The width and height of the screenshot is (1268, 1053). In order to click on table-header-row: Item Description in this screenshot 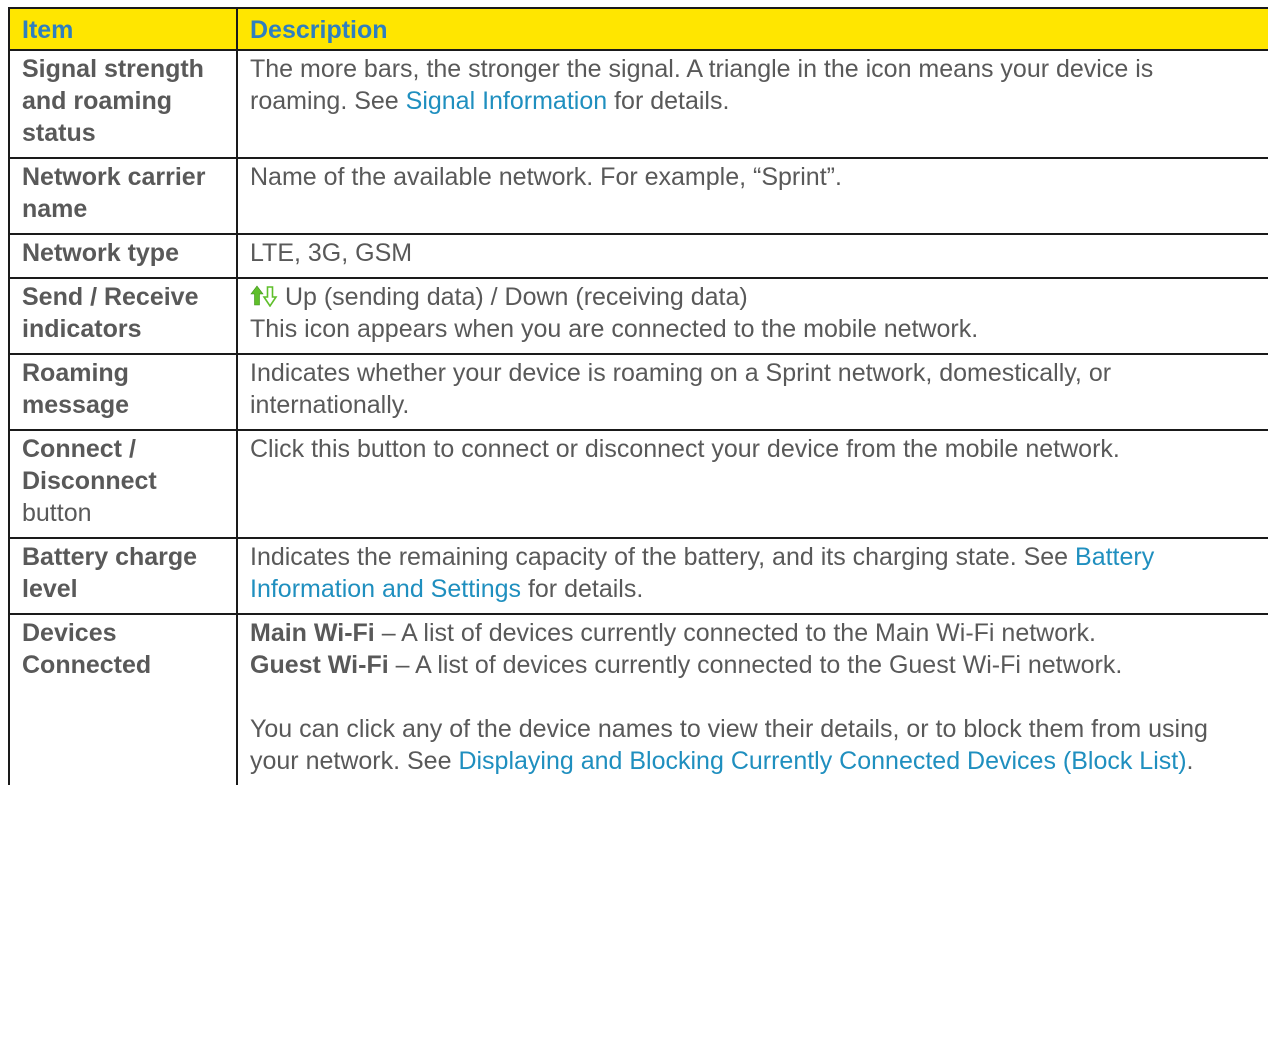, I will do `click(638, 29)`.